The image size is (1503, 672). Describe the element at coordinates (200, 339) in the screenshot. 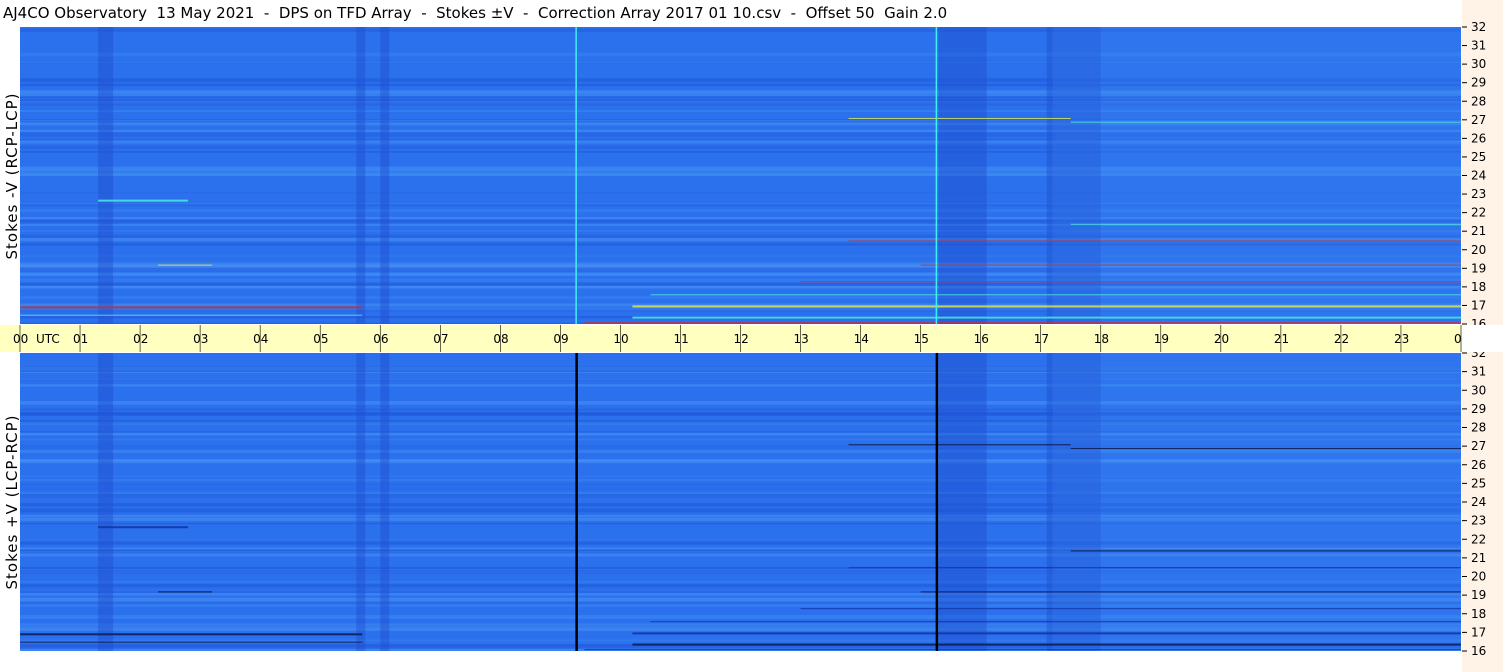

I see `utc-tick-label: 03` at that location.